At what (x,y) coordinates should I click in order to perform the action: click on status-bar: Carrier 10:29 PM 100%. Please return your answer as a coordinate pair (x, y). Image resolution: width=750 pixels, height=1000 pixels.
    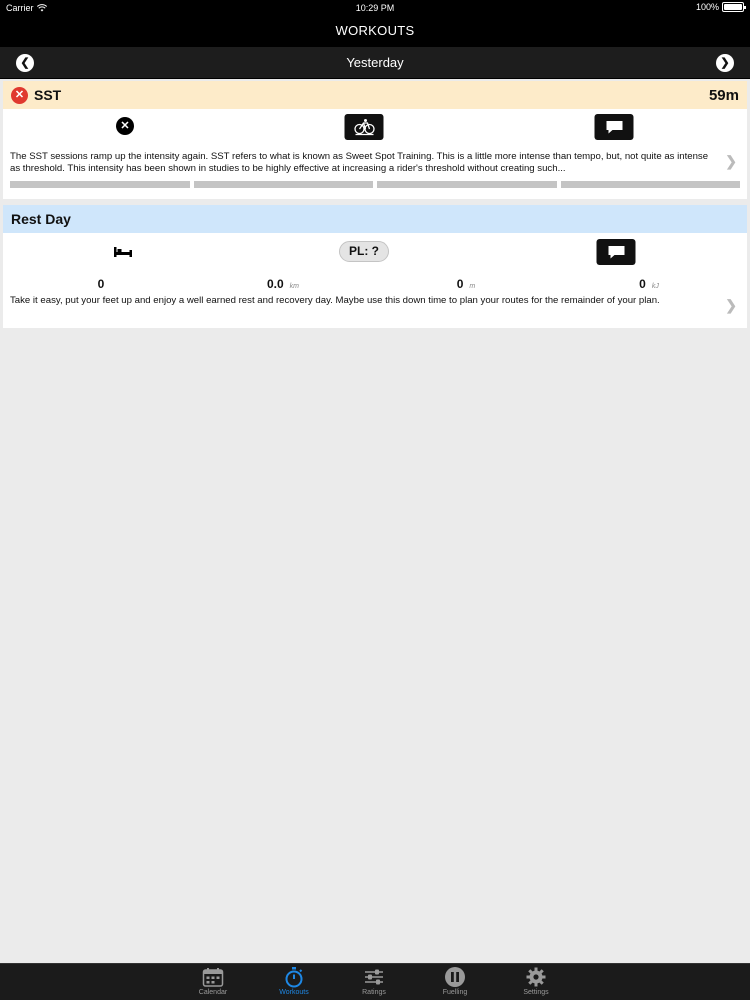
    Looking at the image, I should click on (375, 7).